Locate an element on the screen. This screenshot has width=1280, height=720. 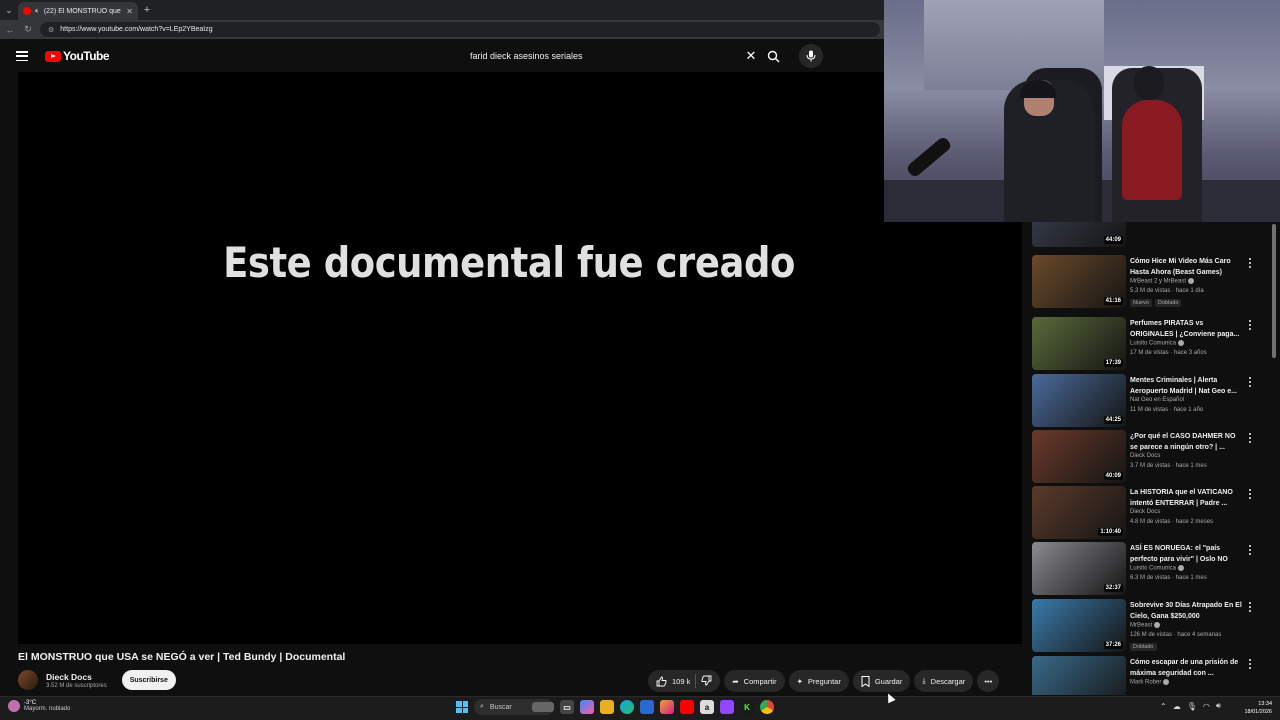
recommendation-channel: Mark Rober is located at coordinates (1150, 682).